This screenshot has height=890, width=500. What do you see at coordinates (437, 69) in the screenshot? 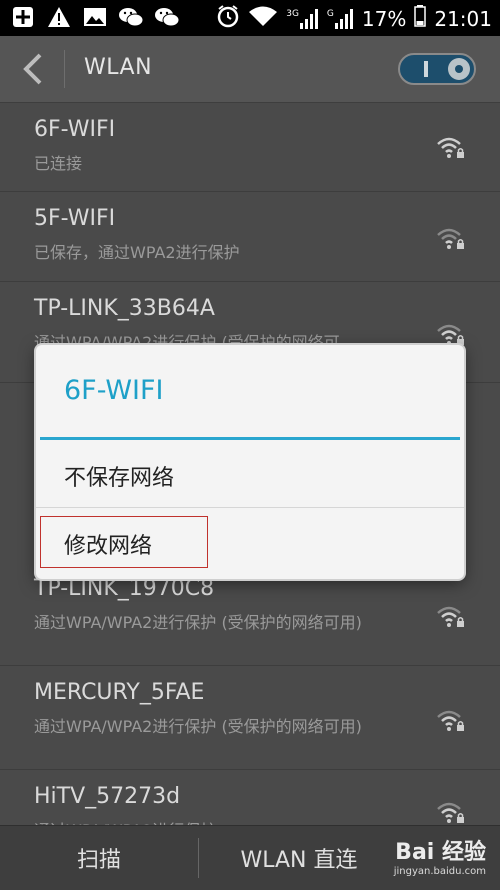
I see `wlan-toggle` at bounding box center [437, 69].